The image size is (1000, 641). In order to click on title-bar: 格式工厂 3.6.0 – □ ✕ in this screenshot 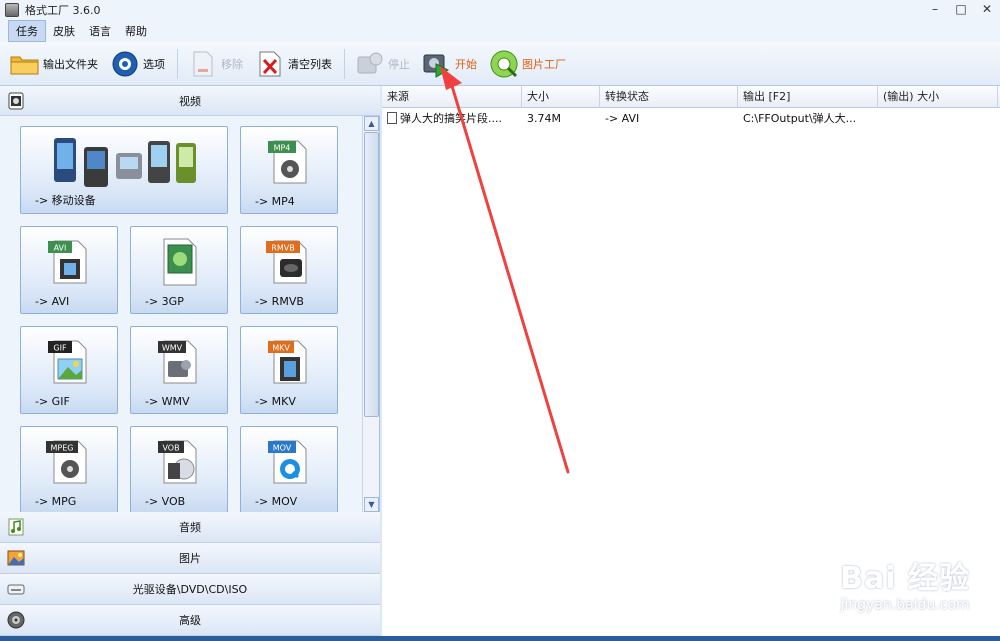, I will do `click(500, 10)`.